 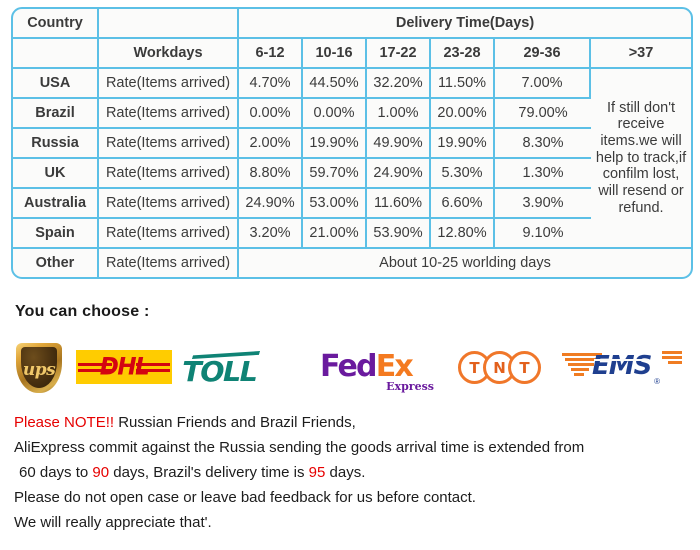 What do you see at coordinates (463, 174) in the screenshot?
I see `cell-uk-23-28: 5.30%` at bounding box center [463, 174].